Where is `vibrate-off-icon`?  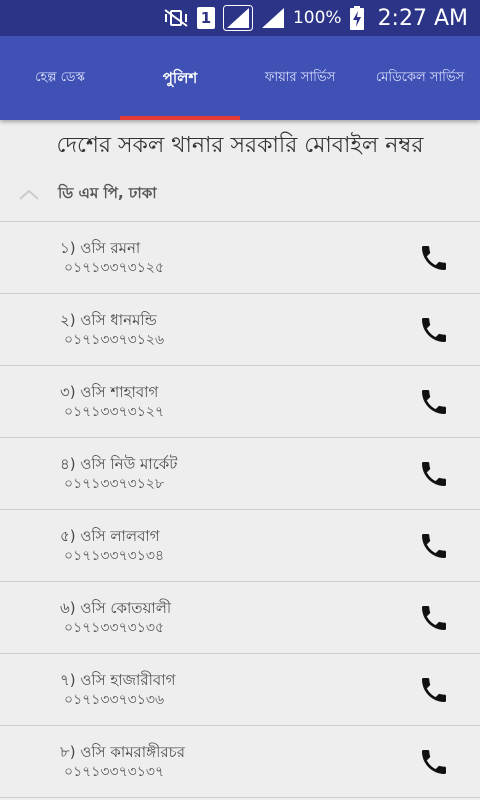 vibrate-off-icon is located at coordinates (176, 18).